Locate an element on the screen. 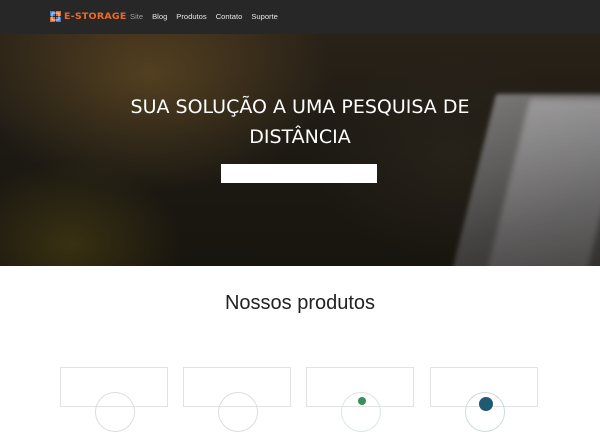  main-nav: Site Blog Produtos Contato Suporte is located at coordinates (208, 17).